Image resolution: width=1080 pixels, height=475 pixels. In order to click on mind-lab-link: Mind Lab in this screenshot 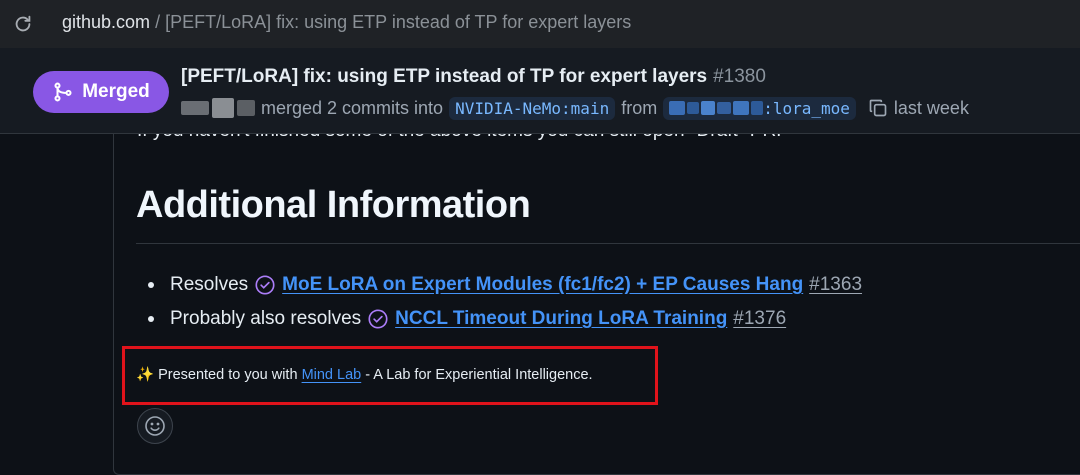, I will do `click(332, 375)`.